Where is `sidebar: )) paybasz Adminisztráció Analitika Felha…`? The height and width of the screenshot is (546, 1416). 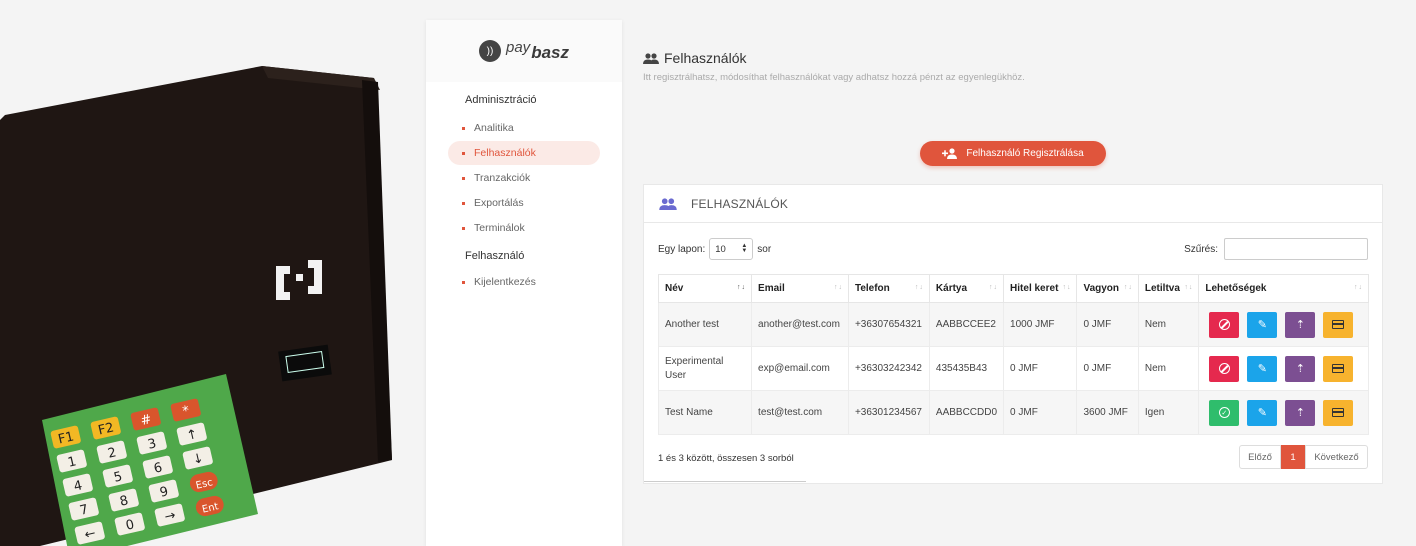
sidebar: )) paybasz Adminisztráció Analitika Felha… is located at coordinates (524, 283).